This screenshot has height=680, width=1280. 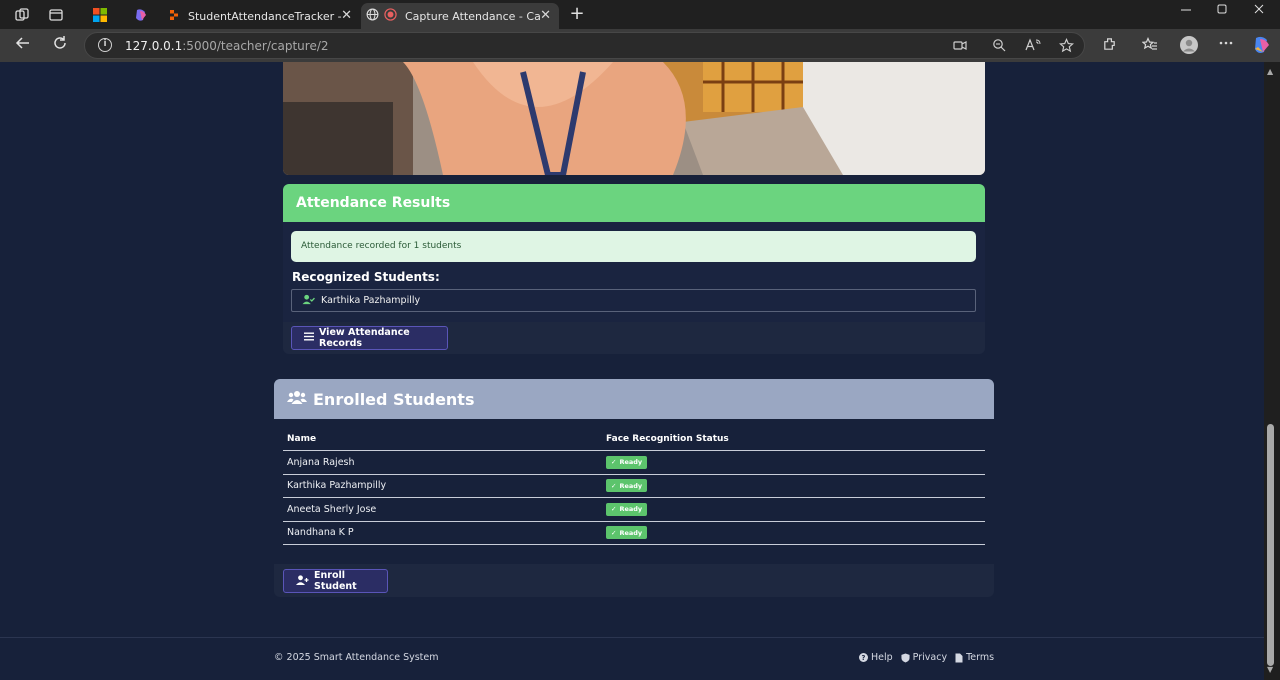 What do you see at coordinates (309, 338) in the screenshot?
I see `list-icon` at bounding box center [309, 338].